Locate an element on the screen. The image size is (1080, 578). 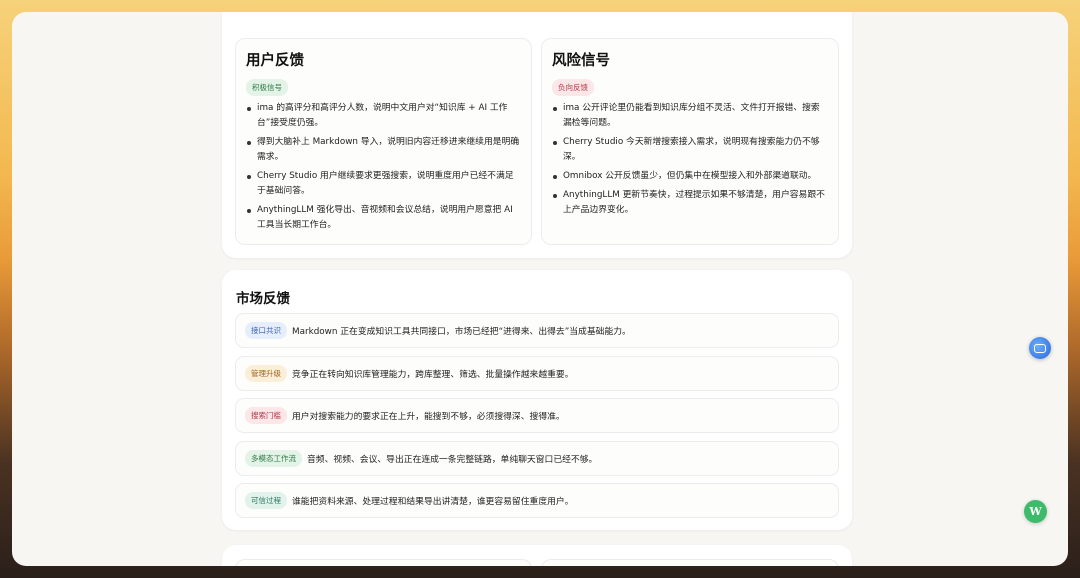
market-row-text: 谁能把资料来源、处理过程和结果导出讲清楚，谁更容易留住重度用户。 is located at coordinates (433, 502).